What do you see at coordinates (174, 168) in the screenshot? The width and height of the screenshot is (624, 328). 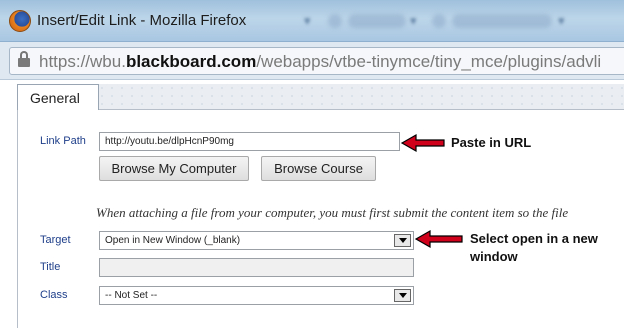 I see `browse-my-computer-button: Browse My Computer` at bounding box center [174, 168].